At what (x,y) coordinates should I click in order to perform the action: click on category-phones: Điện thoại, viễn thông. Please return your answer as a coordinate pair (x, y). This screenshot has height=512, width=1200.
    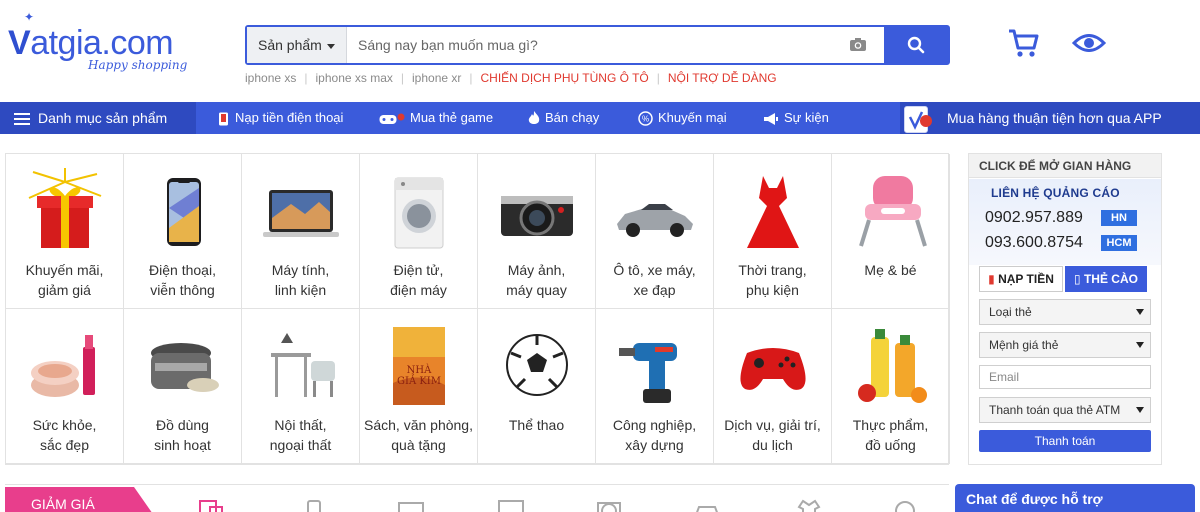
    Looking at the image, I should click on (183, 231).